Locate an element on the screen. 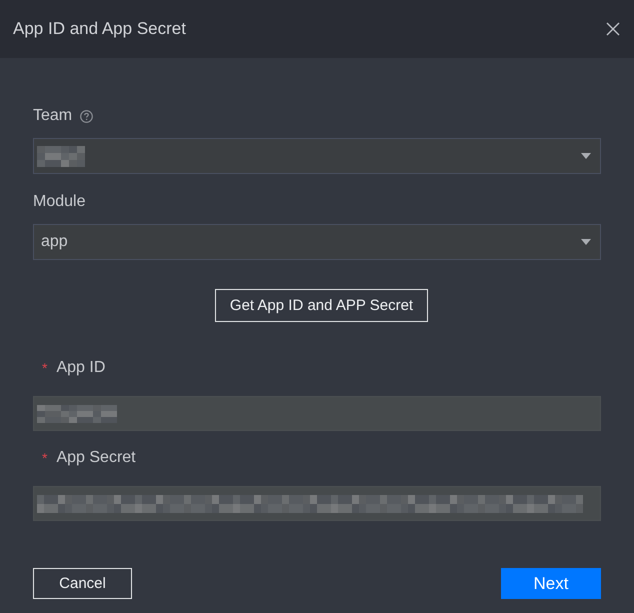 This screenshot has width=634, height=613. field-label: App Secret is located at coordinates (96, 458).